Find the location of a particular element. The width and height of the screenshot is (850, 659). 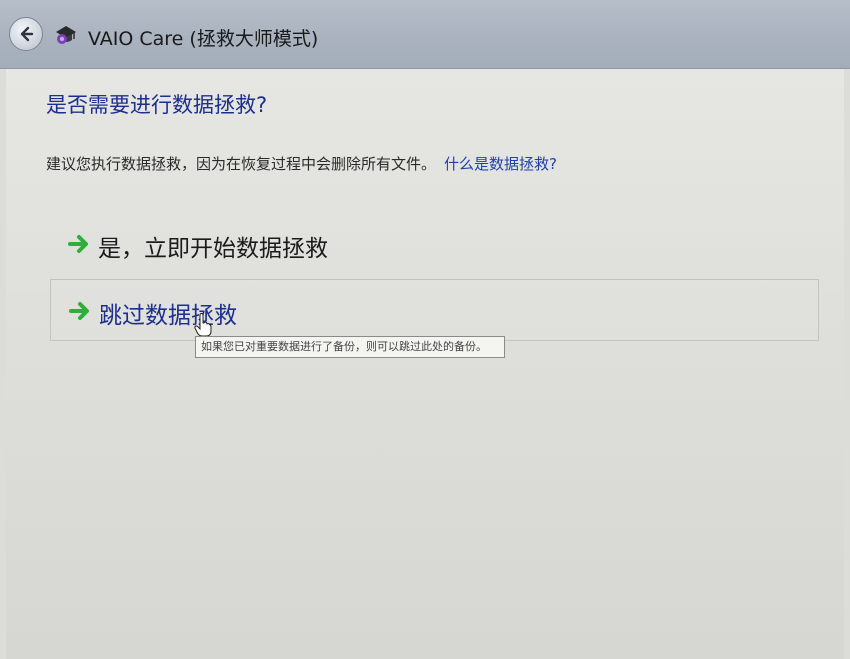

back-button is located at coordinates (26, 34).